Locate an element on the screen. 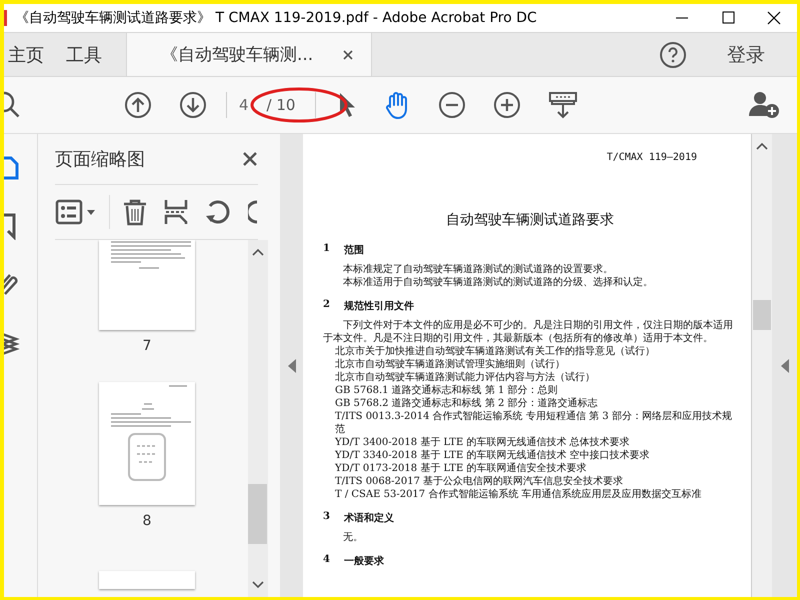 This screenshot has width=800, height=600. zoom-in-icon is located at coordinates (507, 105).